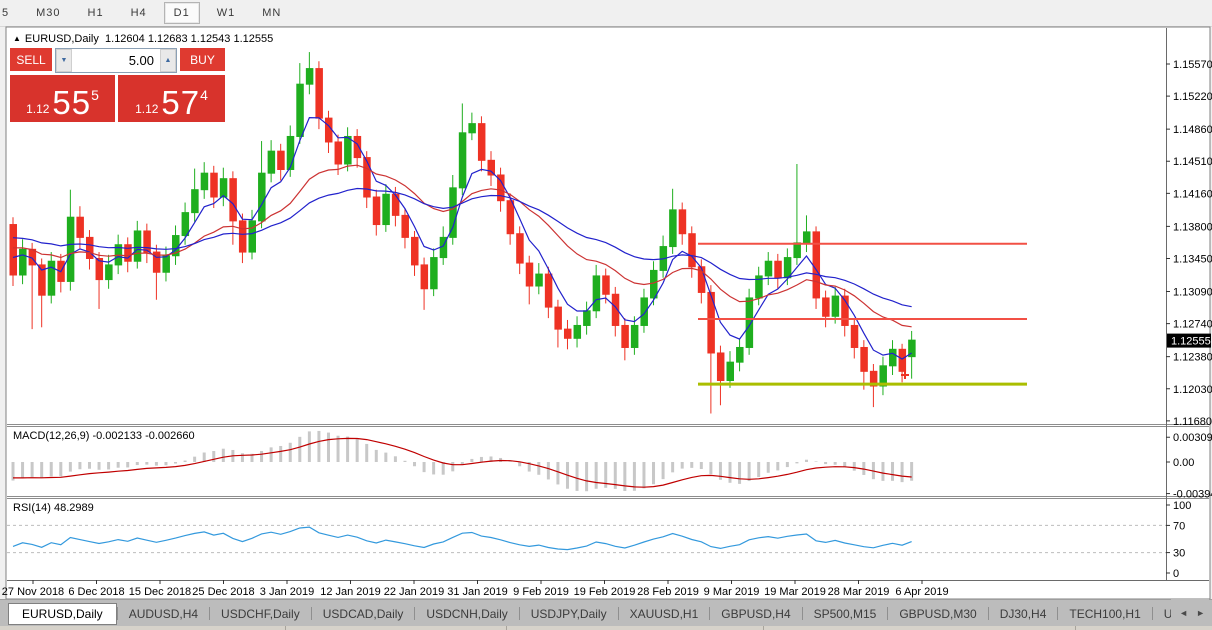  I want to click on svg-text: 15 Dec 2018, so click(160, 592).